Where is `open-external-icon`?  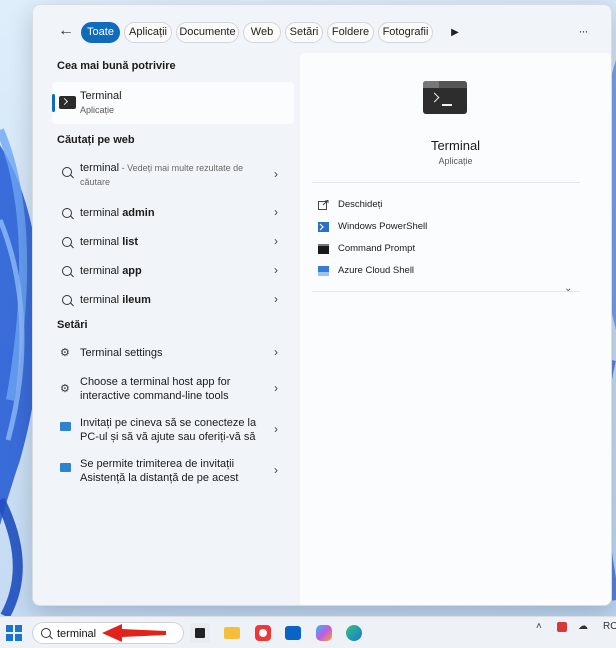 open-external-icon is located at coordinates (323, 205).